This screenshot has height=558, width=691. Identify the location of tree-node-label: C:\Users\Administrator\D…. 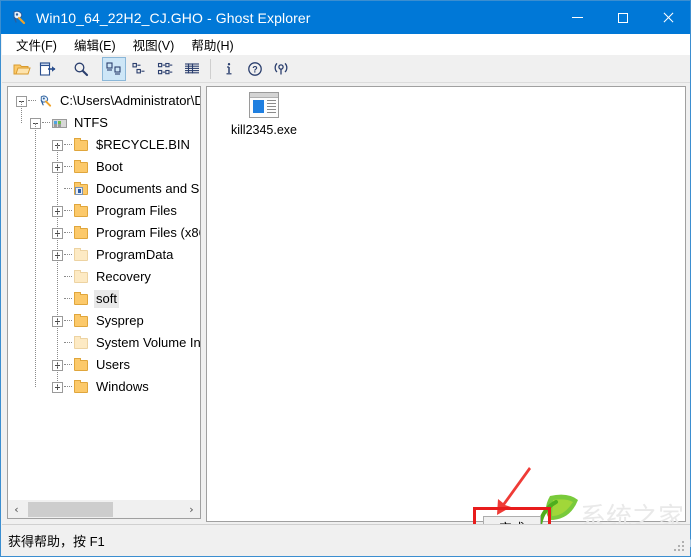
(130, 100).